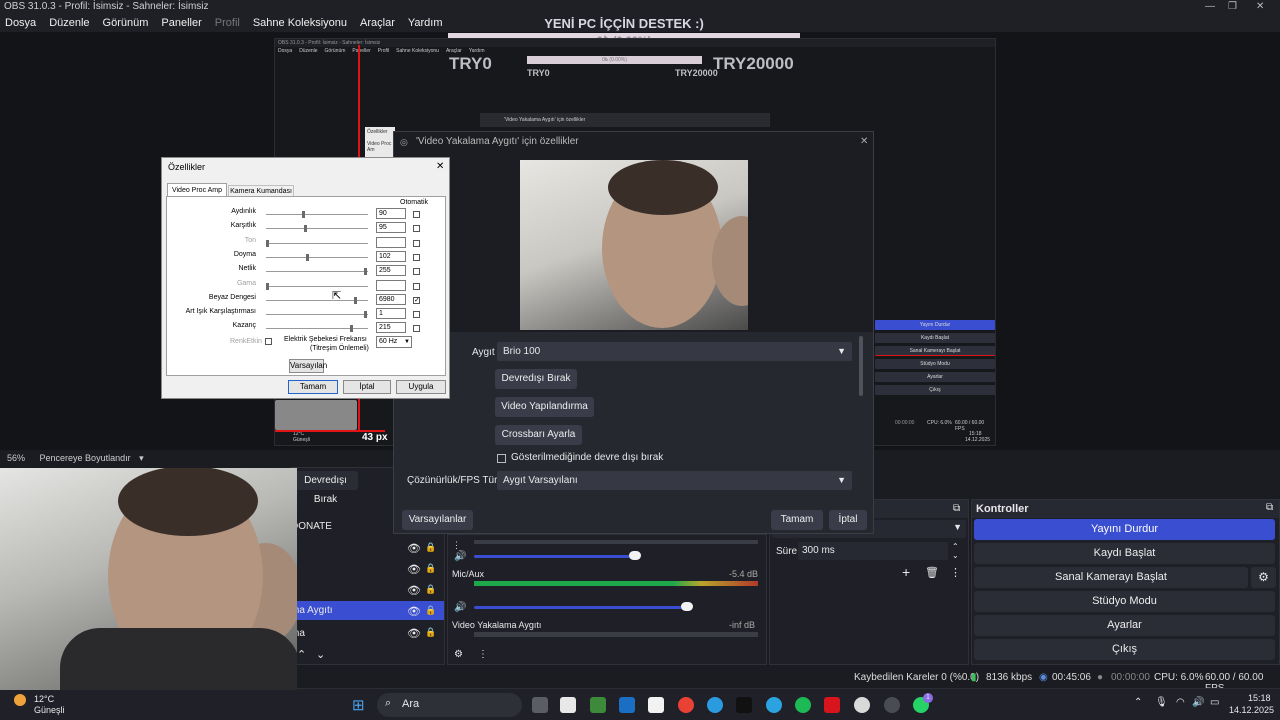 The height and width of the screenshot is (720, 1280). What do you see at coordinates (674, 351) in the screenshot?
I see `device-select: Brio 100 ▼` at bounding box center [674, 351].